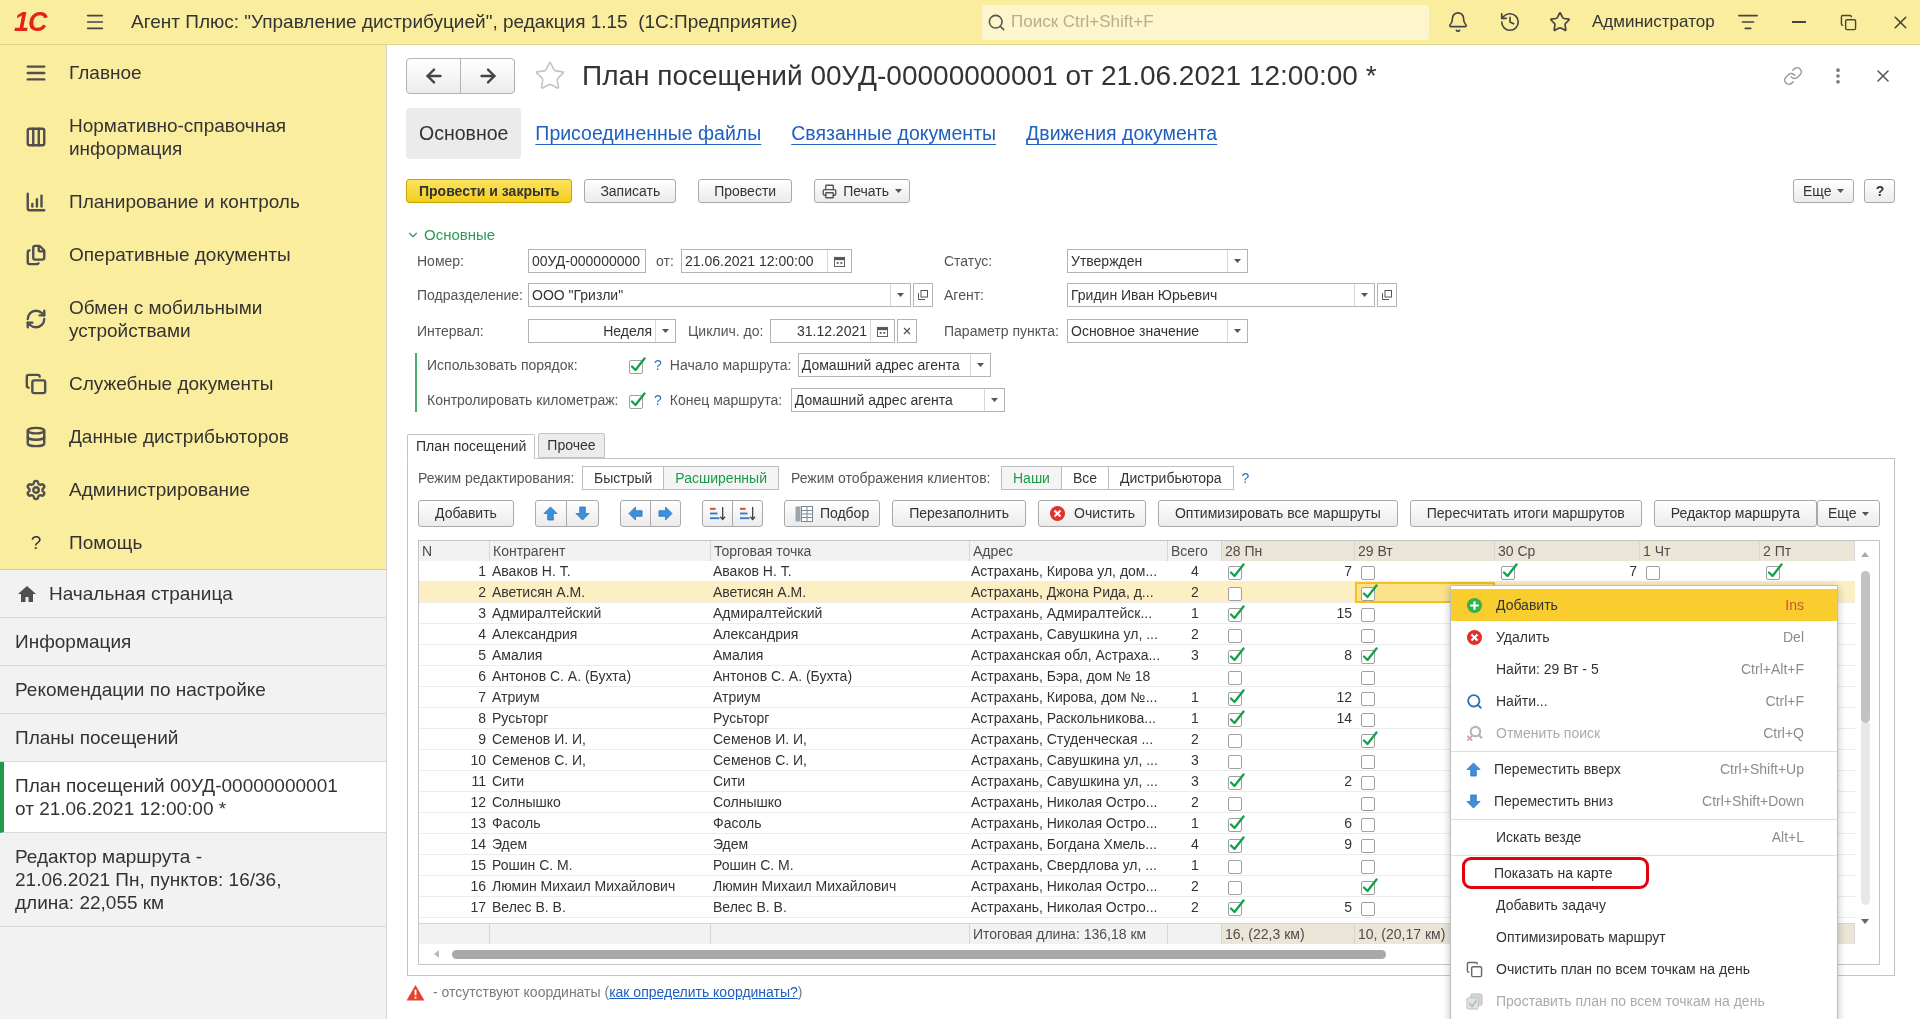  Describe the element at coordinates (630, 191) in the screenshot. I see `command-button: Записать` at that location.